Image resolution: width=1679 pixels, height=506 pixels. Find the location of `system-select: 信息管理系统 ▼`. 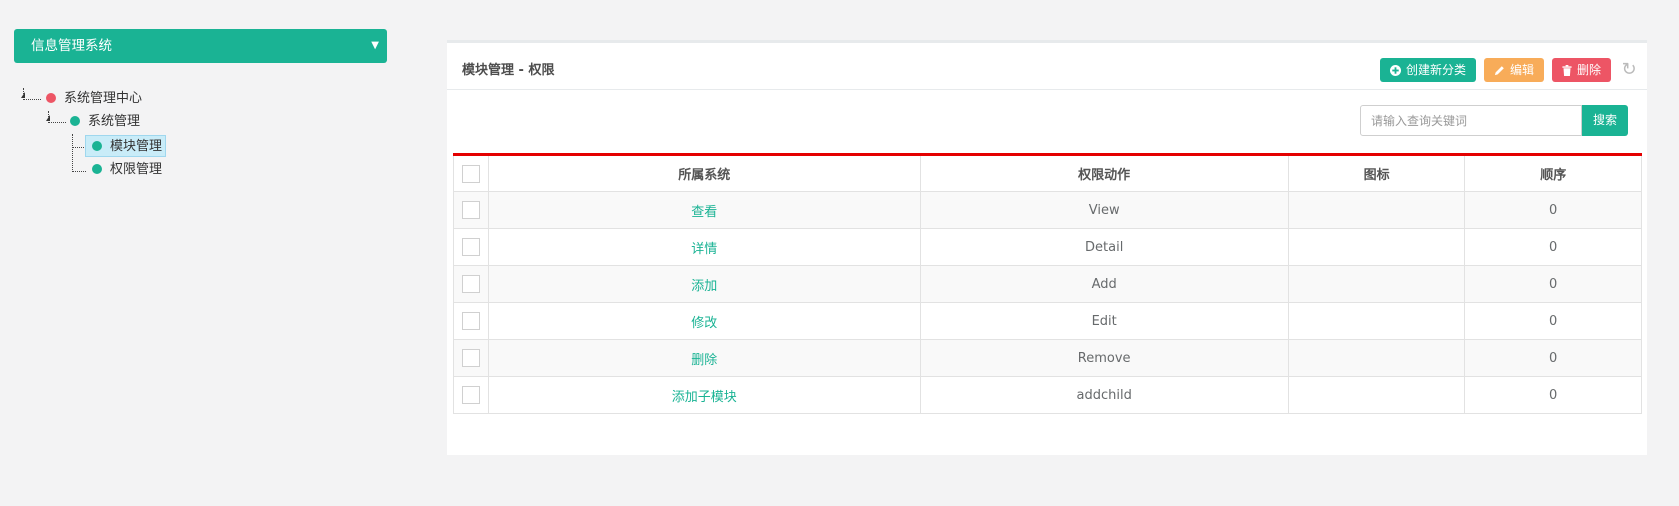

system-select: 信息管理系统 ▼ is located at coordinates (200, 46).